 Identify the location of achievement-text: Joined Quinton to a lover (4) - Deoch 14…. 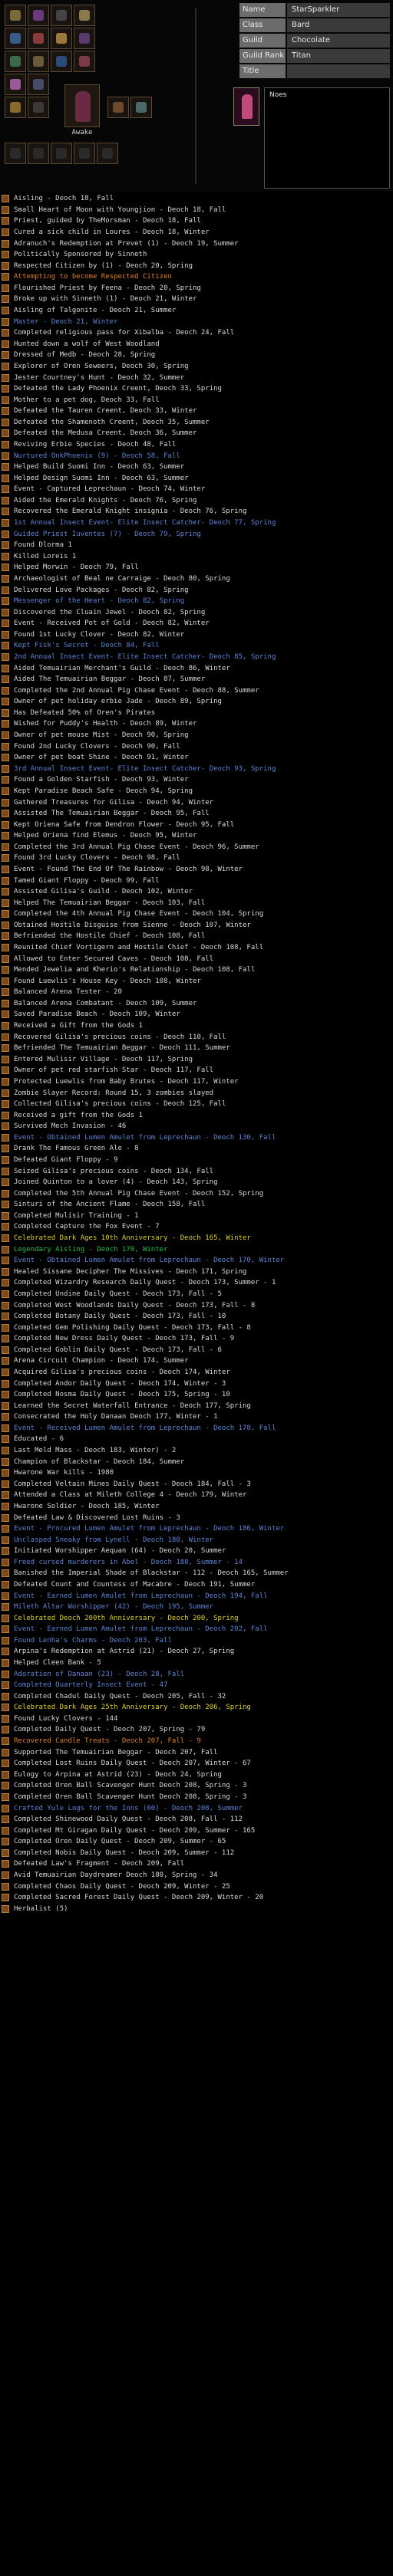
(116, 1182).